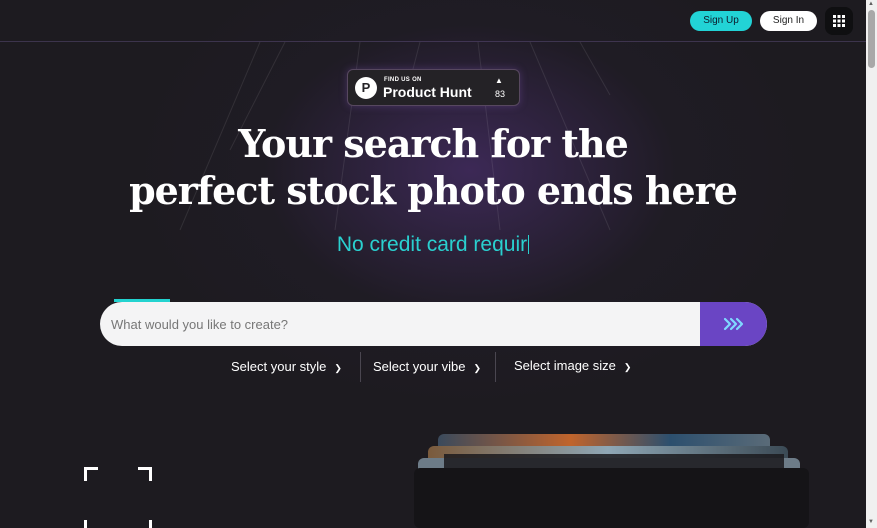 The height and width of the screenshot is (528, 877). Describe the element at coordinates (145, 474) in the screenshot. I see `frame-corner-top-right` at that location.